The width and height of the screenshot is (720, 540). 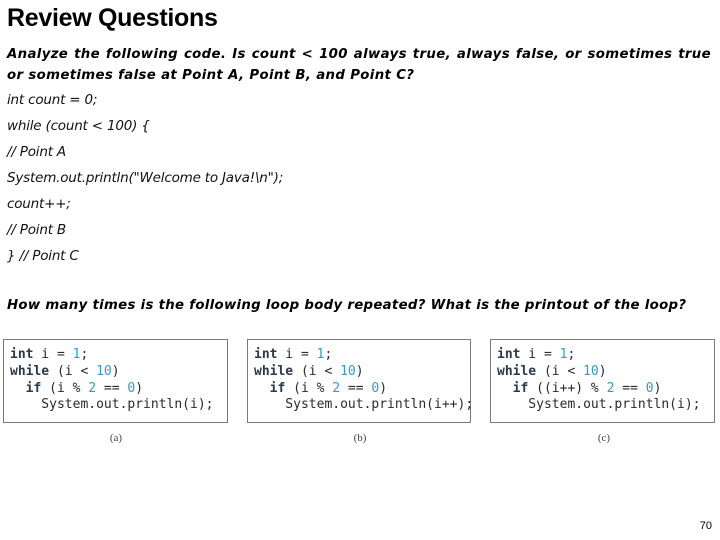 I want to click on caption-b: (b), so click(x=360, y=438).